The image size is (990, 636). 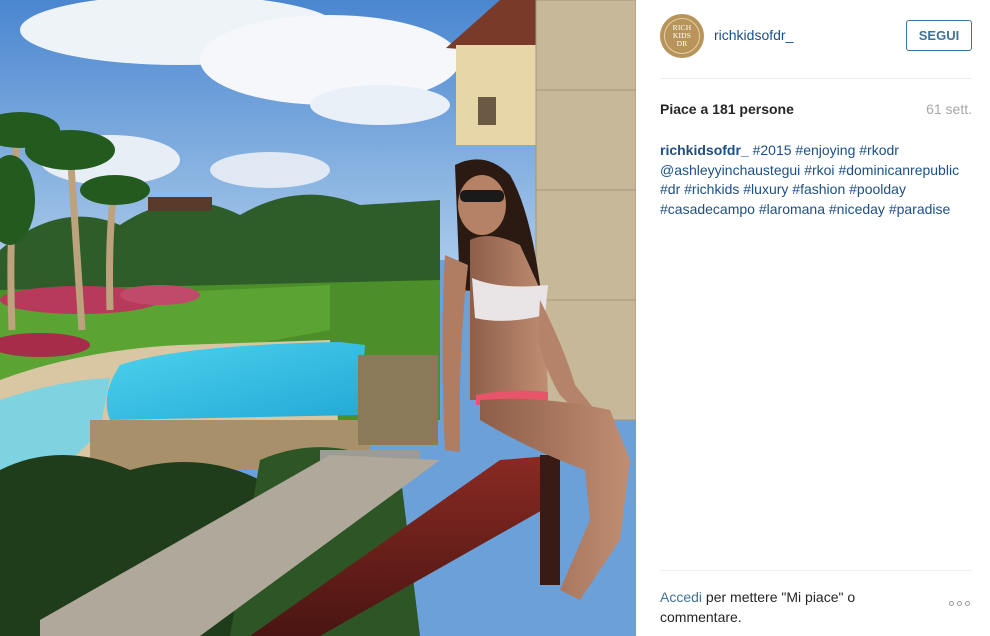 What do you see at coordinates (857, 209) in the screenshot?
I see `hashtag-link: #niceday` at bounding box center [857, 209].